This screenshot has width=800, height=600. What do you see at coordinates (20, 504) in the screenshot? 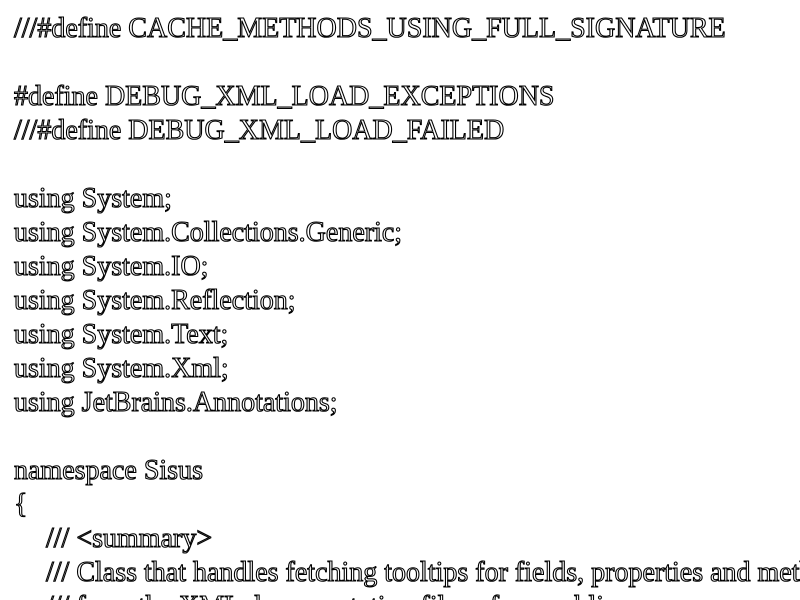
I see `code-line-open-brace: {` at bounding box center [20, 504].